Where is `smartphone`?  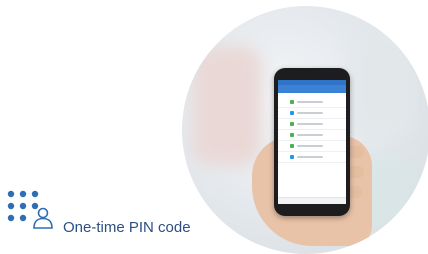 smartphone is located at coordinates (312, 142).